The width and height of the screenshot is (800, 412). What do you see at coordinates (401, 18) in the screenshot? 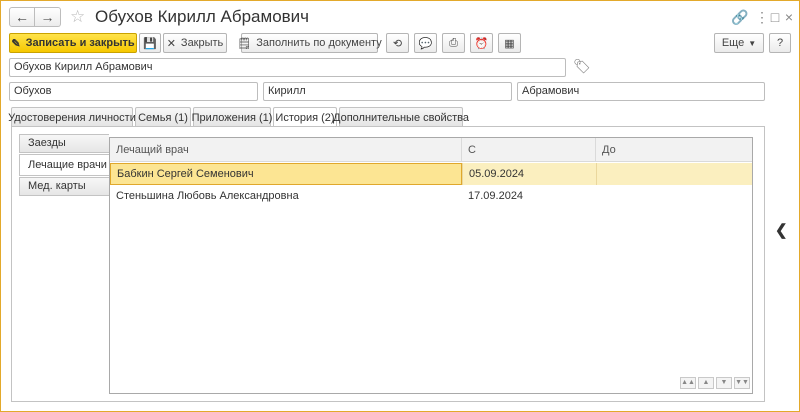
I see `title-bar: ← → ☆ Обухов Кирилл Абрамович 🔗 ⋮ □ ×` at bounding box center [401, 18].